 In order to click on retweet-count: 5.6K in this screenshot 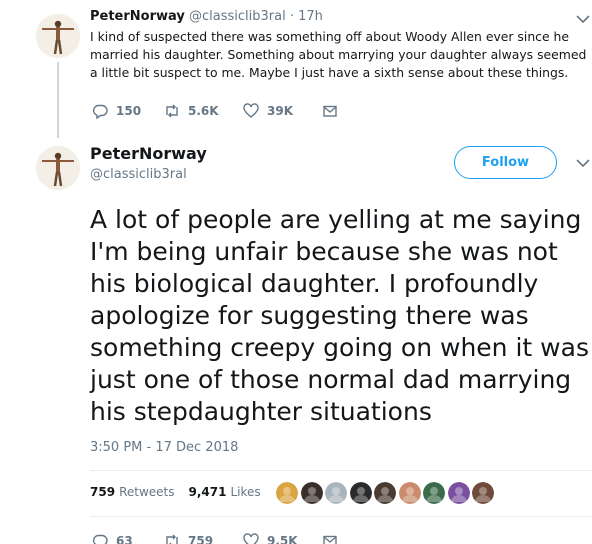, I will do `click(203, 111)`.